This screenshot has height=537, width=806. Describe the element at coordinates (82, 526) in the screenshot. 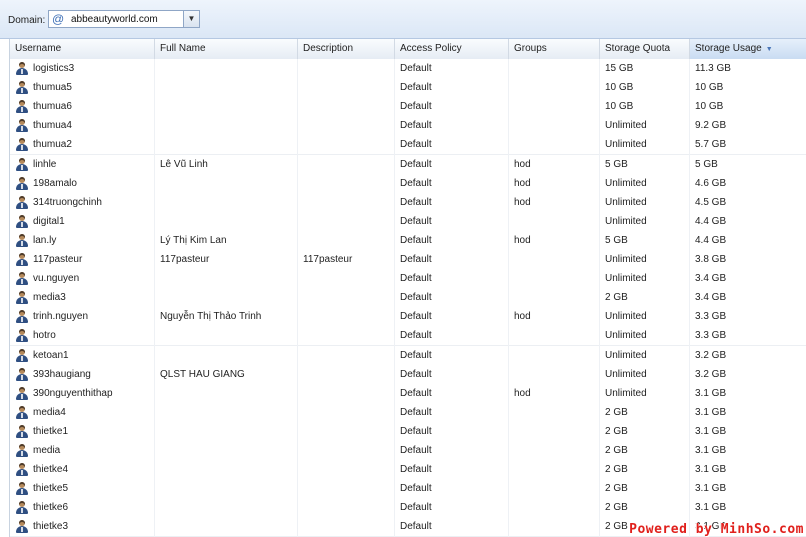

I see `cell-username: thietke3` at that location.